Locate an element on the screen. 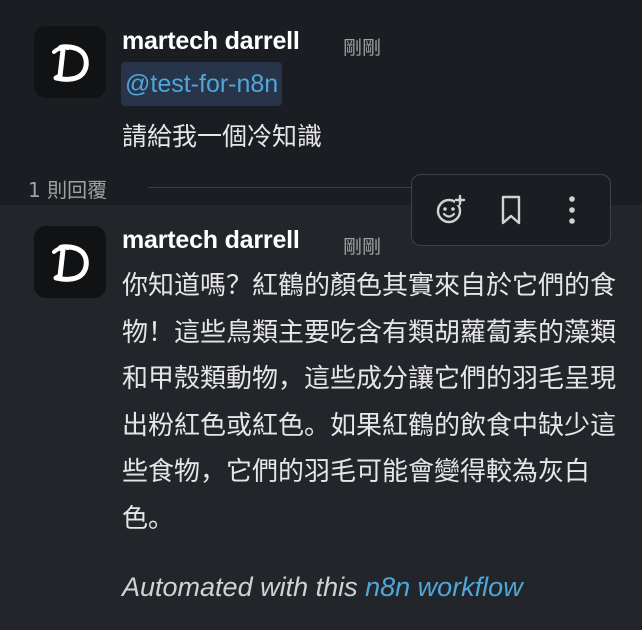 This screenshot has width=642, height=630. message-text: 請給我一個冷知識 is located at coordinates (222, 136).